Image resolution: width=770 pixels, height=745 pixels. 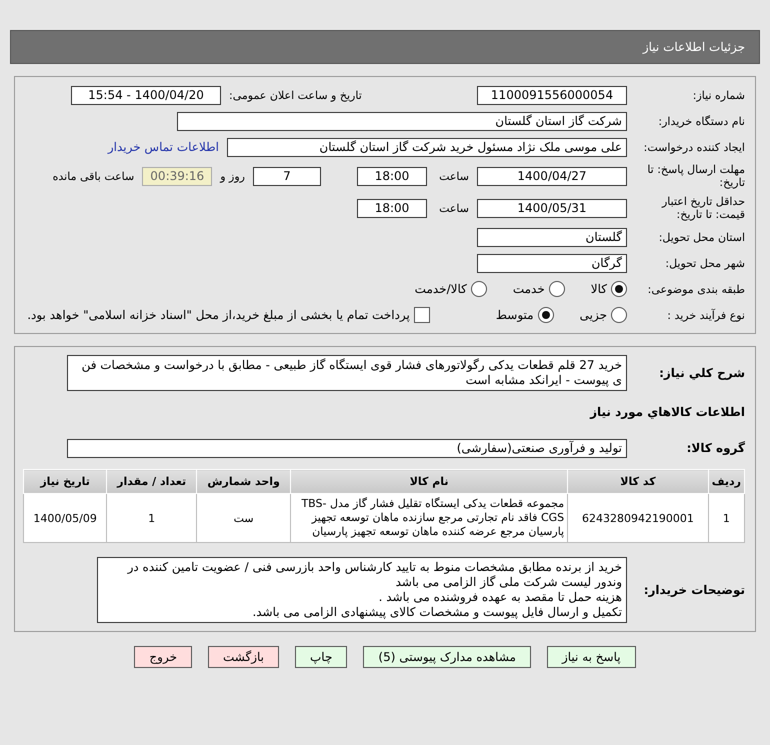 What do you see at coordinates (347, 448) in the screenshot?
I see `product-group-field: تولید و فرآوری صنعتی(سفارشی)` at bounding box center [347, 448].